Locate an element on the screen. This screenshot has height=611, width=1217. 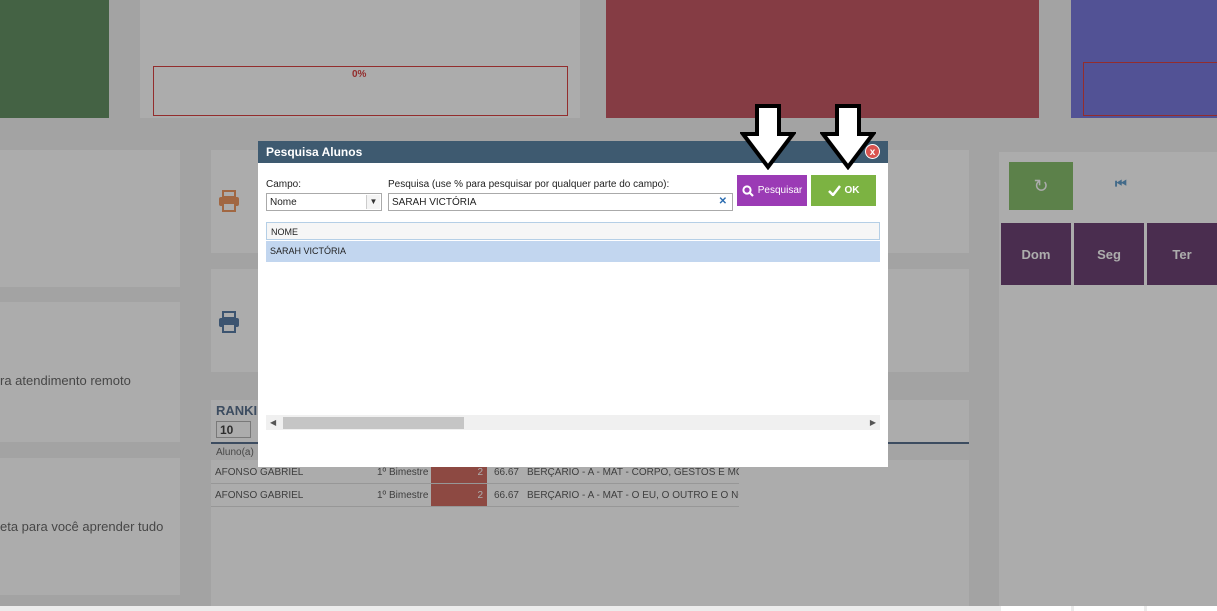
campo-label: Campo: is located at coordinates (284, 184).